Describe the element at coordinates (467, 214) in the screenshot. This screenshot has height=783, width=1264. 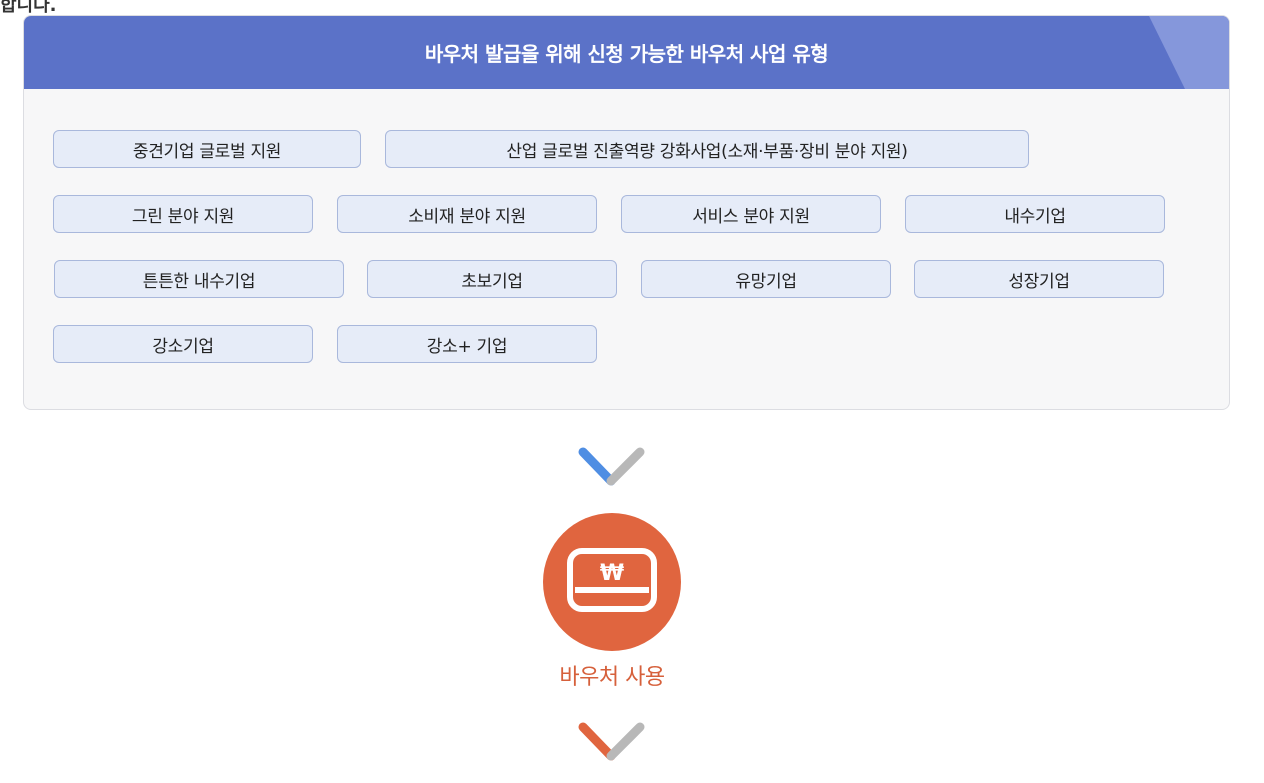
I see `item-consumer-goods: 소비재 분야 지원` at that location.